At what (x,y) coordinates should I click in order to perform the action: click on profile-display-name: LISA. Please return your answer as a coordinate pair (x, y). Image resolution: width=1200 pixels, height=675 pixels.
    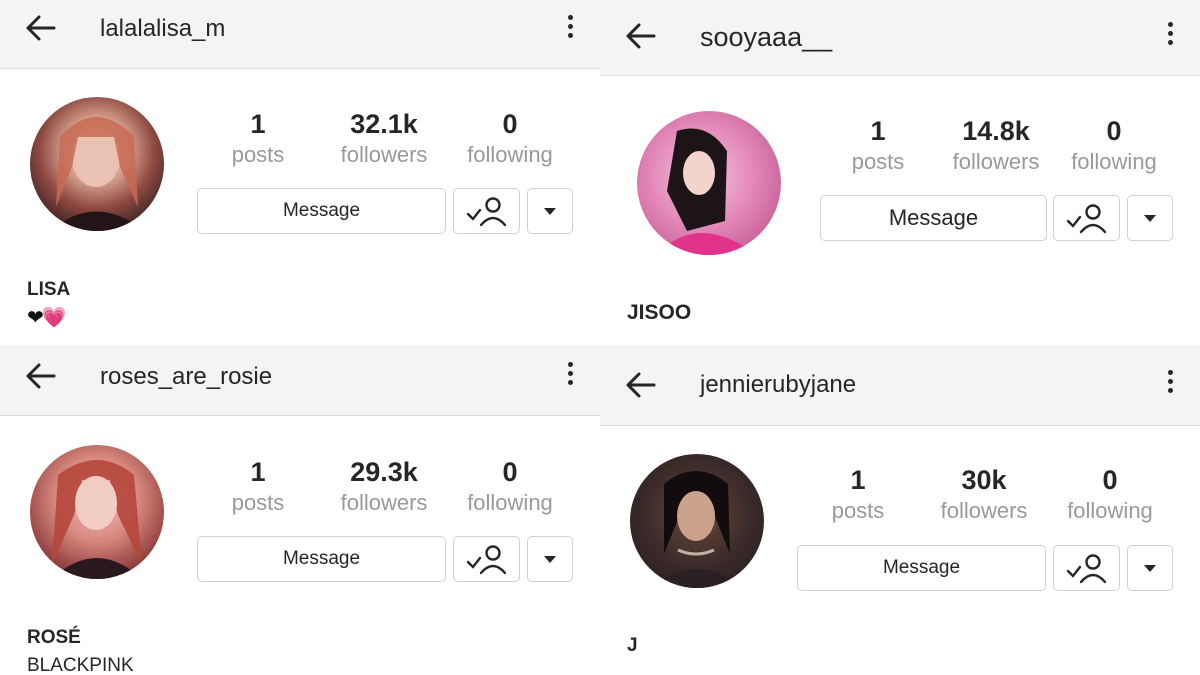
    Looking at the image, I should click on (49, 289).